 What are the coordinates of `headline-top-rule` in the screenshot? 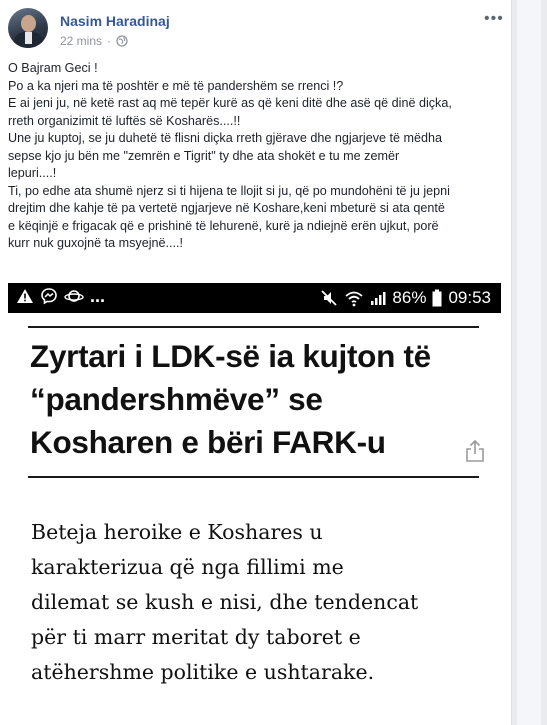 It's located at (253, 327).